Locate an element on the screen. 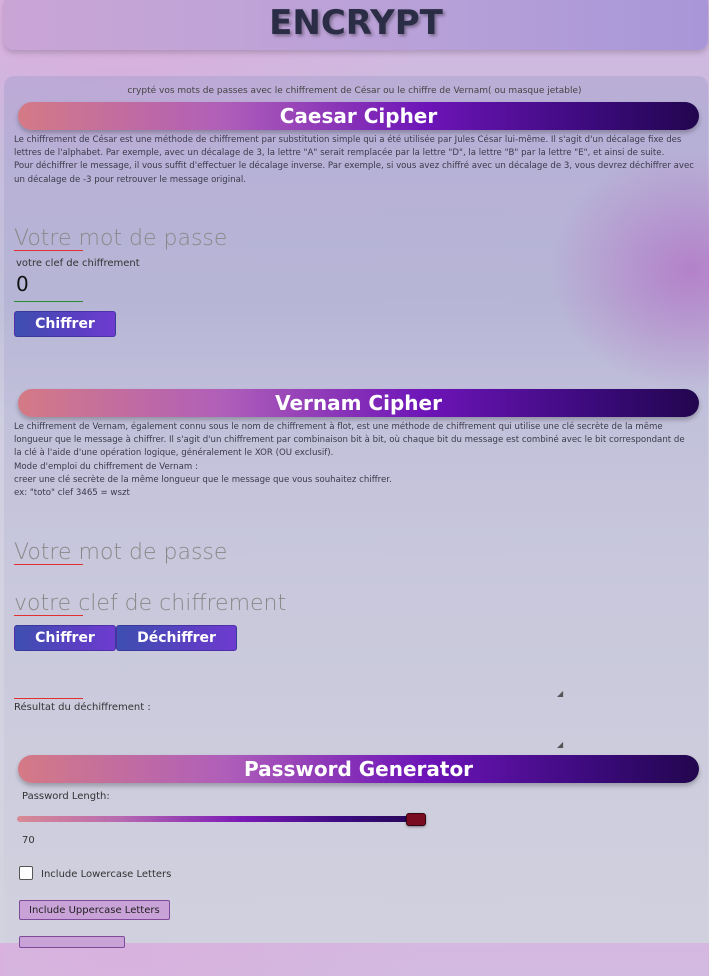 The width and height of the screenshot is (709, 976). caesar-password-underline is located at coordinates (48, 250).